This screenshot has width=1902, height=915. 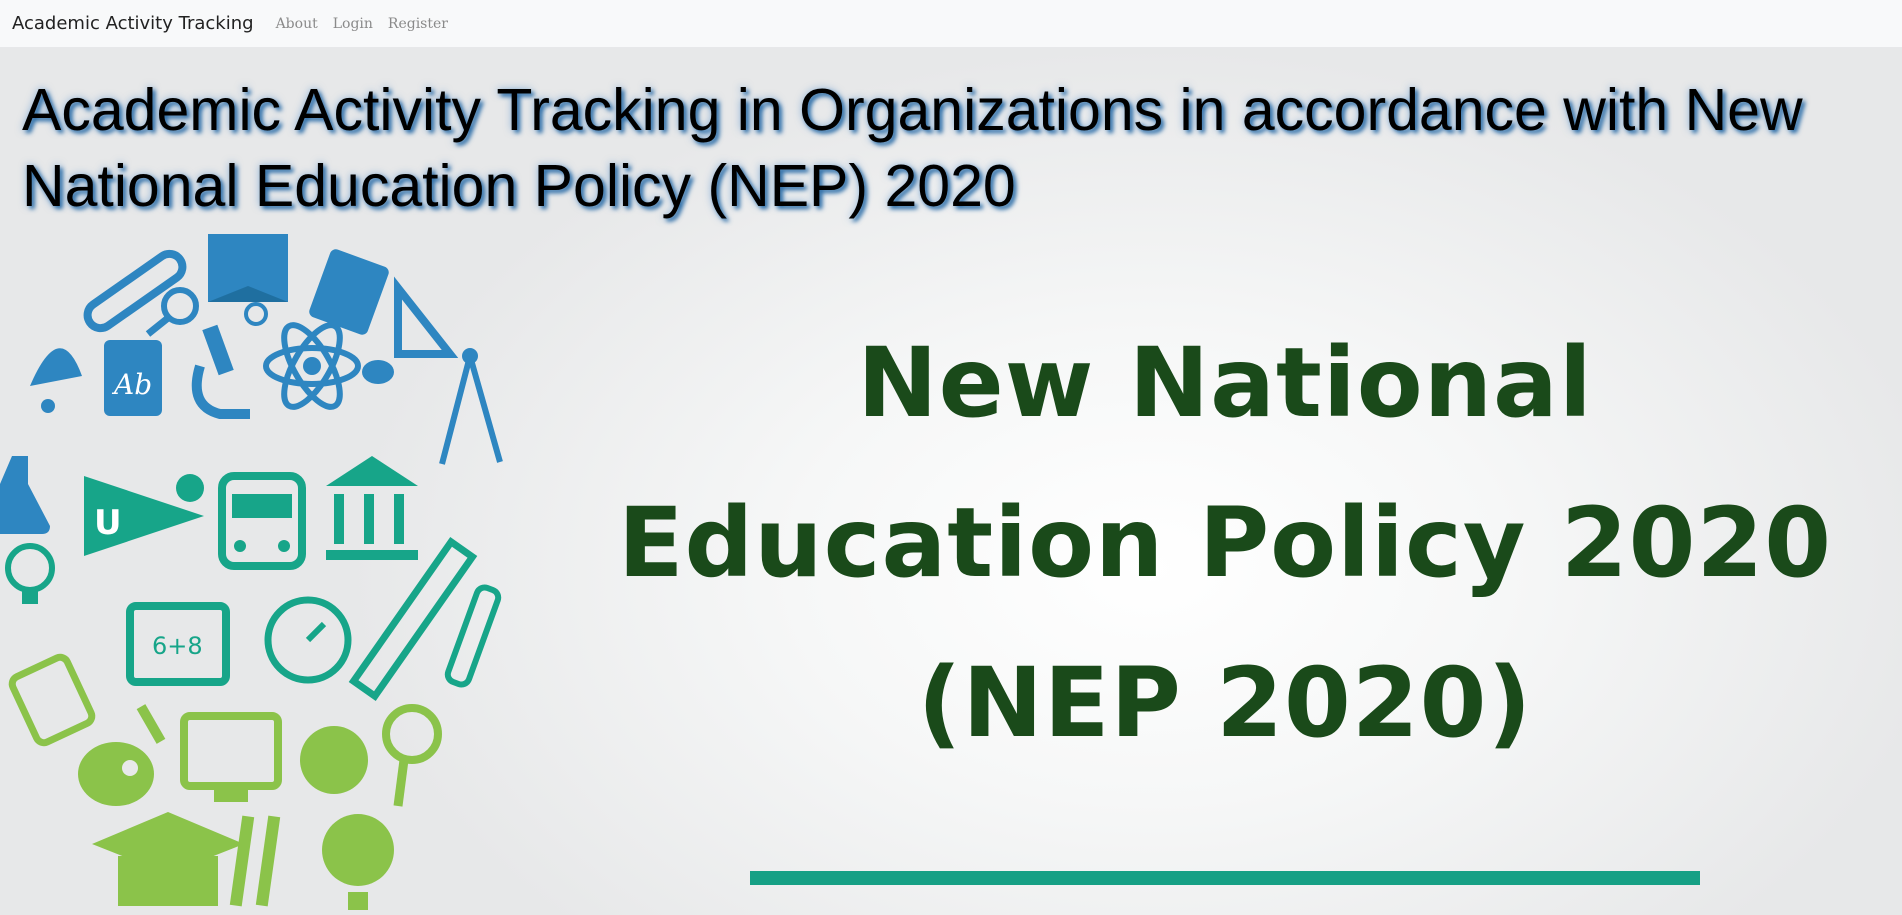 I want to click on apple-green-icon, so click(x=334, y=760).